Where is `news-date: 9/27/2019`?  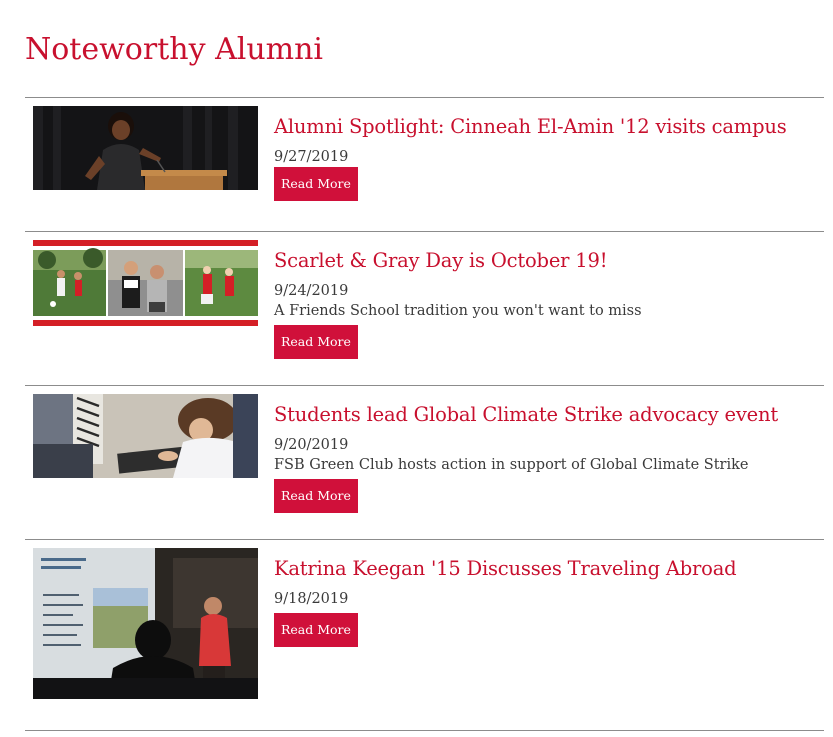 news-date: 9/27/2019 is located at coordinates (311, 157).